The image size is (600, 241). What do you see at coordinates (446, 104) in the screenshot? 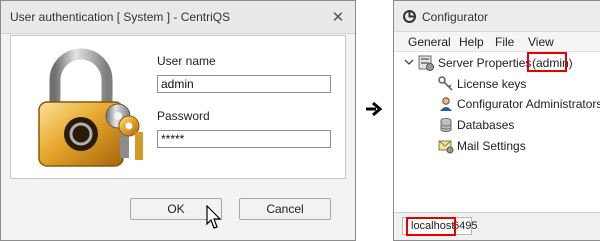
I see `user-icon` at bounding box center [446, 104].